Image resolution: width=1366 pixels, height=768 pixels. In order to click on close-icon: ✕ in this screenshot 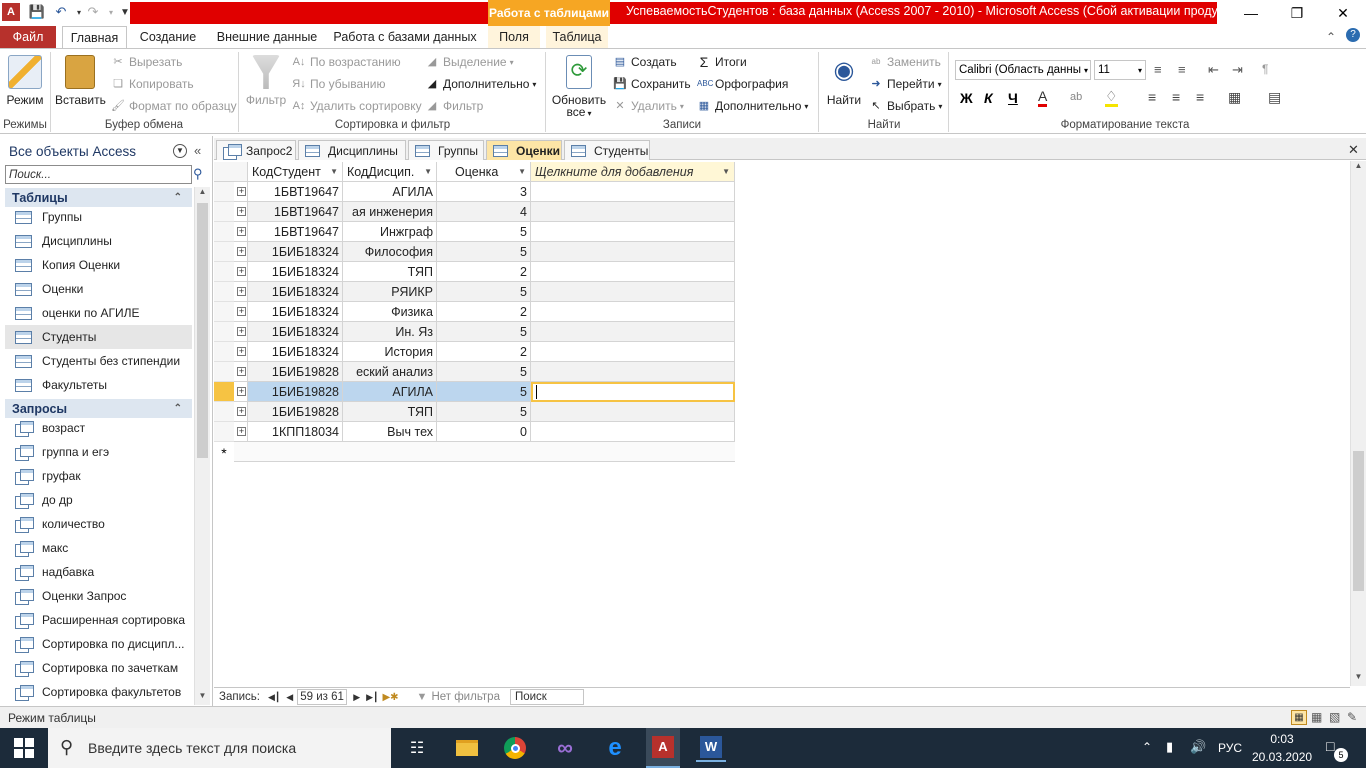, I will do `click(1343, 13)`.